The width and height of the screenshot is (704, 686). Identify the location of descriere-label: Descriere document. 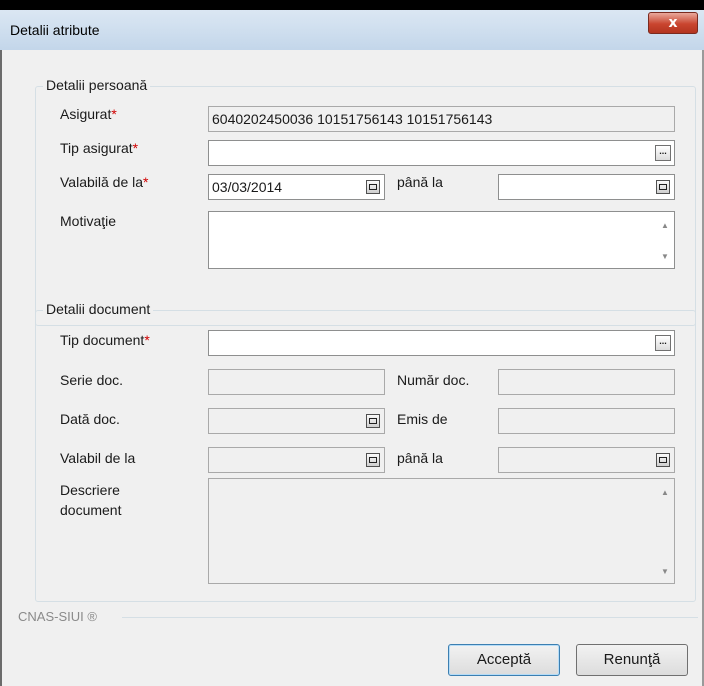
(91, 500).